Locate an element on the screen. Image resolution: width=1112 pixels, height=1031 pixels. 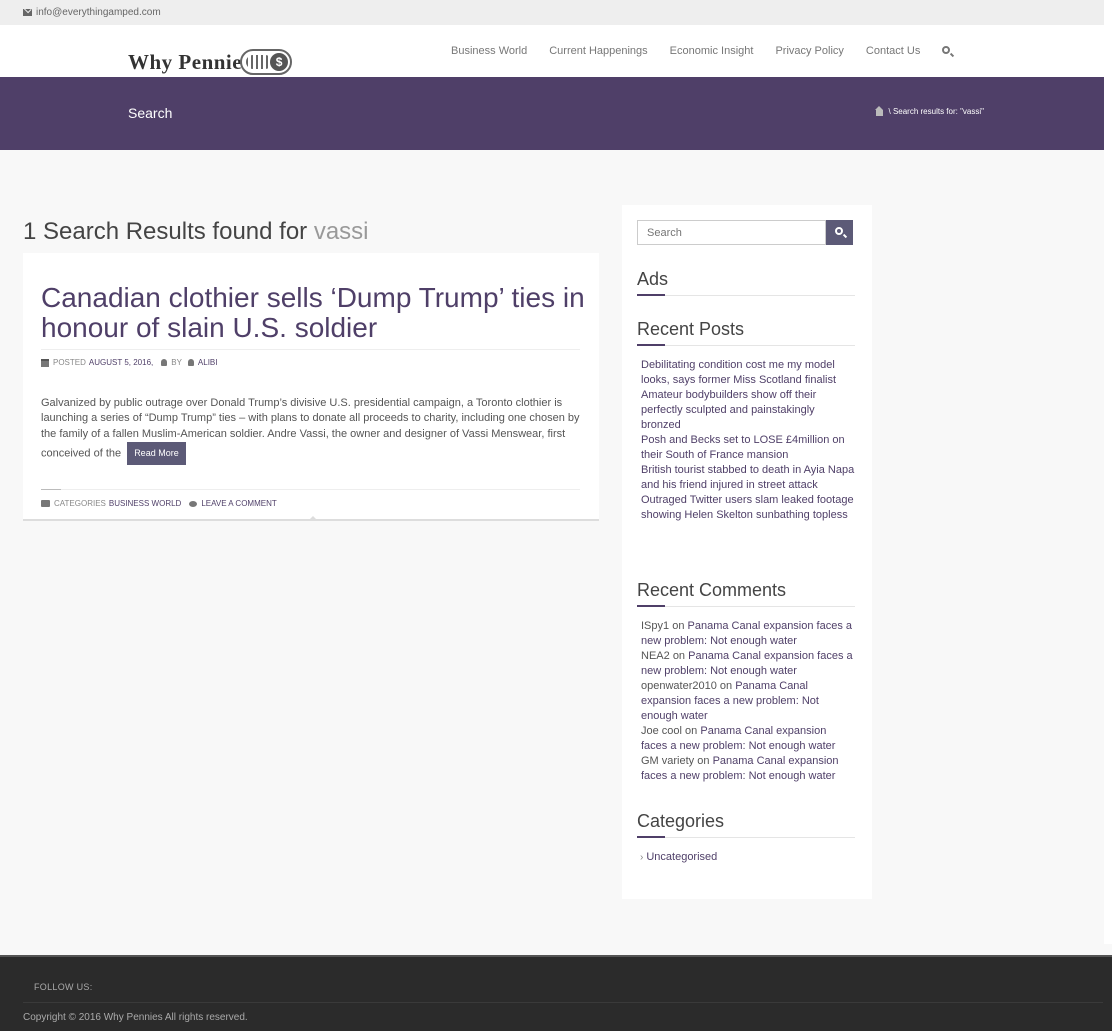
comment-author: Joe cool is located at coordinates (661, 731).